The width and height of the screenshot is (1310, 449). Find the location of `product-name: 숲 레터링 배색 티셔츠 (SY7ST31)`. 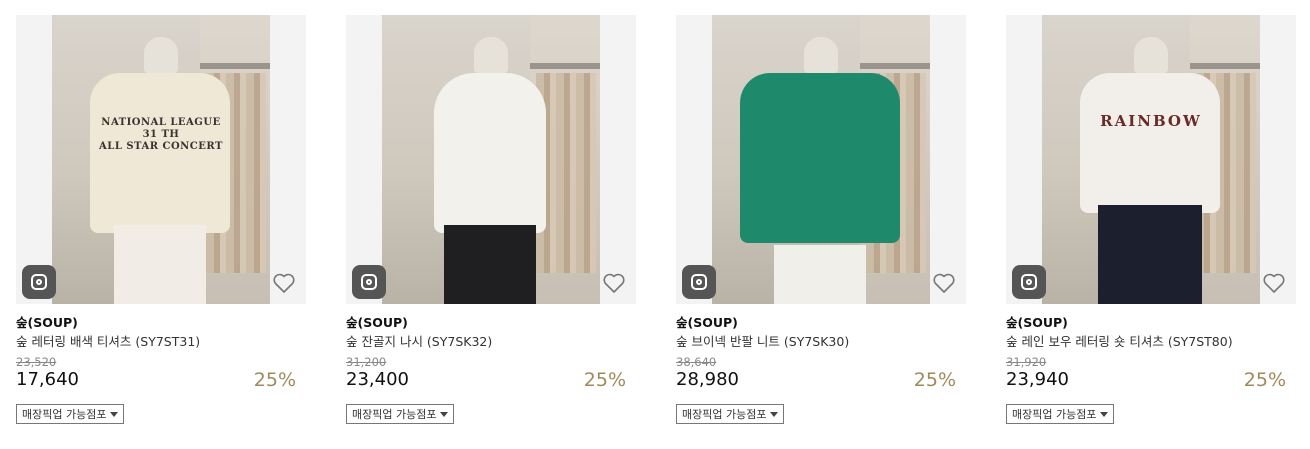

product-name: 숲 레터링 배색 티셔츠 (SY7ST31) is located at coordinates (161, 342).